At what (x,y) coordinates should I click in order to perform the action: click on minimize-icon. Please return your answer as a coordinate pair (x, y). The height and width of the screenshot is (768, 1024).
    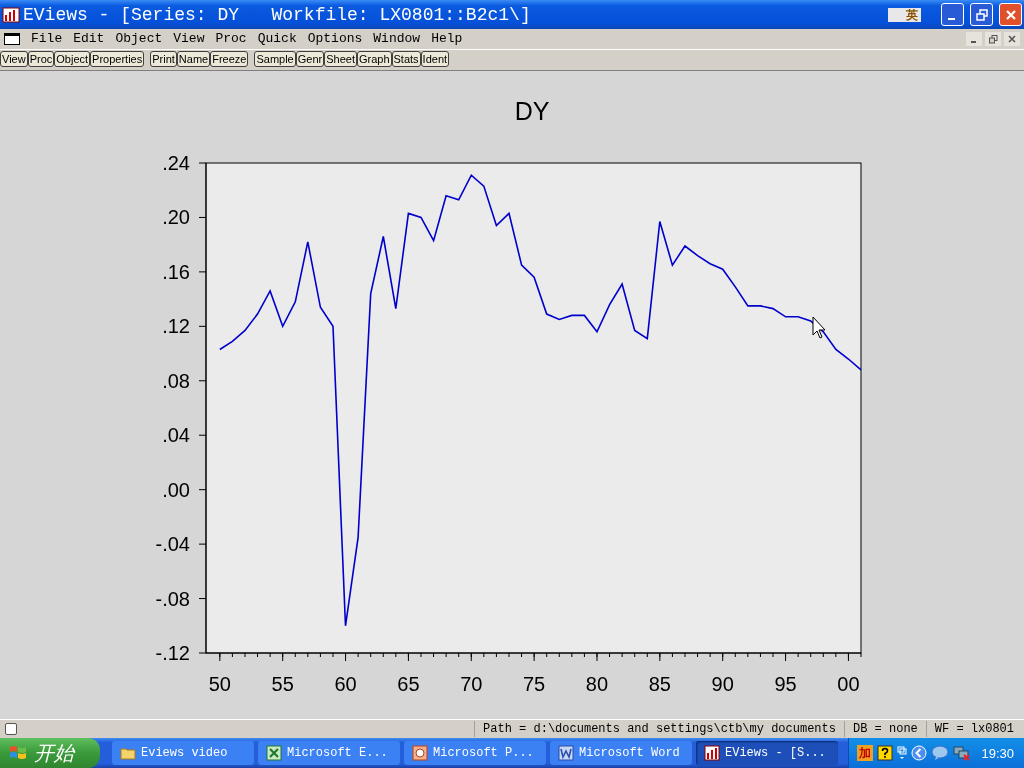
    Looking at the image, I should click on (951, 18).